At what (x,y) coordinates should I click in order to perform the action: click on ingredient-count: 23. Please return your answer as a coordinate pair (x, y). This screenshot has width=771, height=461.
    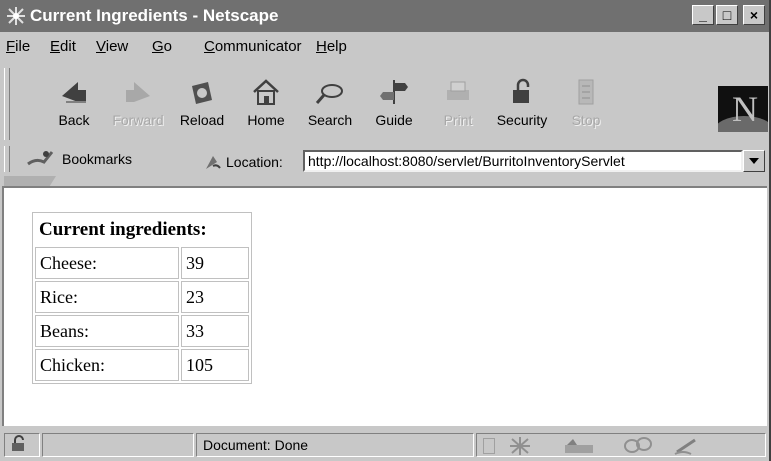
    Looking at the image, I should click on (215, 297).